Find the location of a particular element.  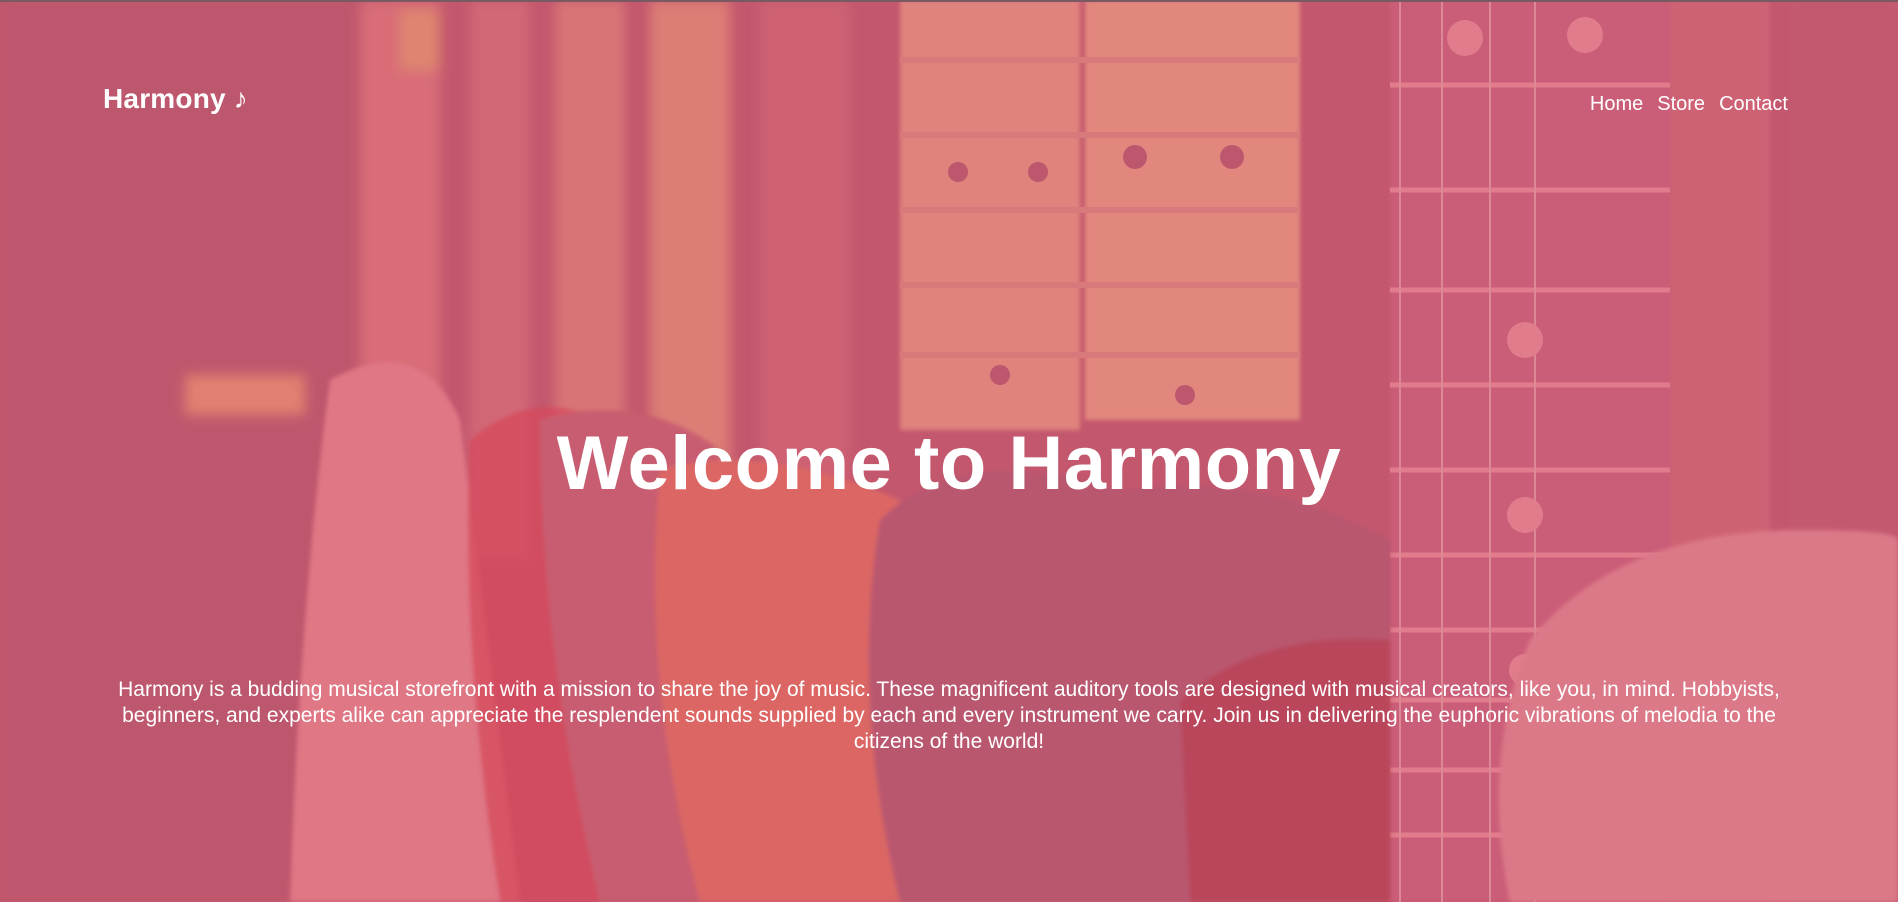

main-nav: Home Store Contact is located at coordinates (1689, 104).